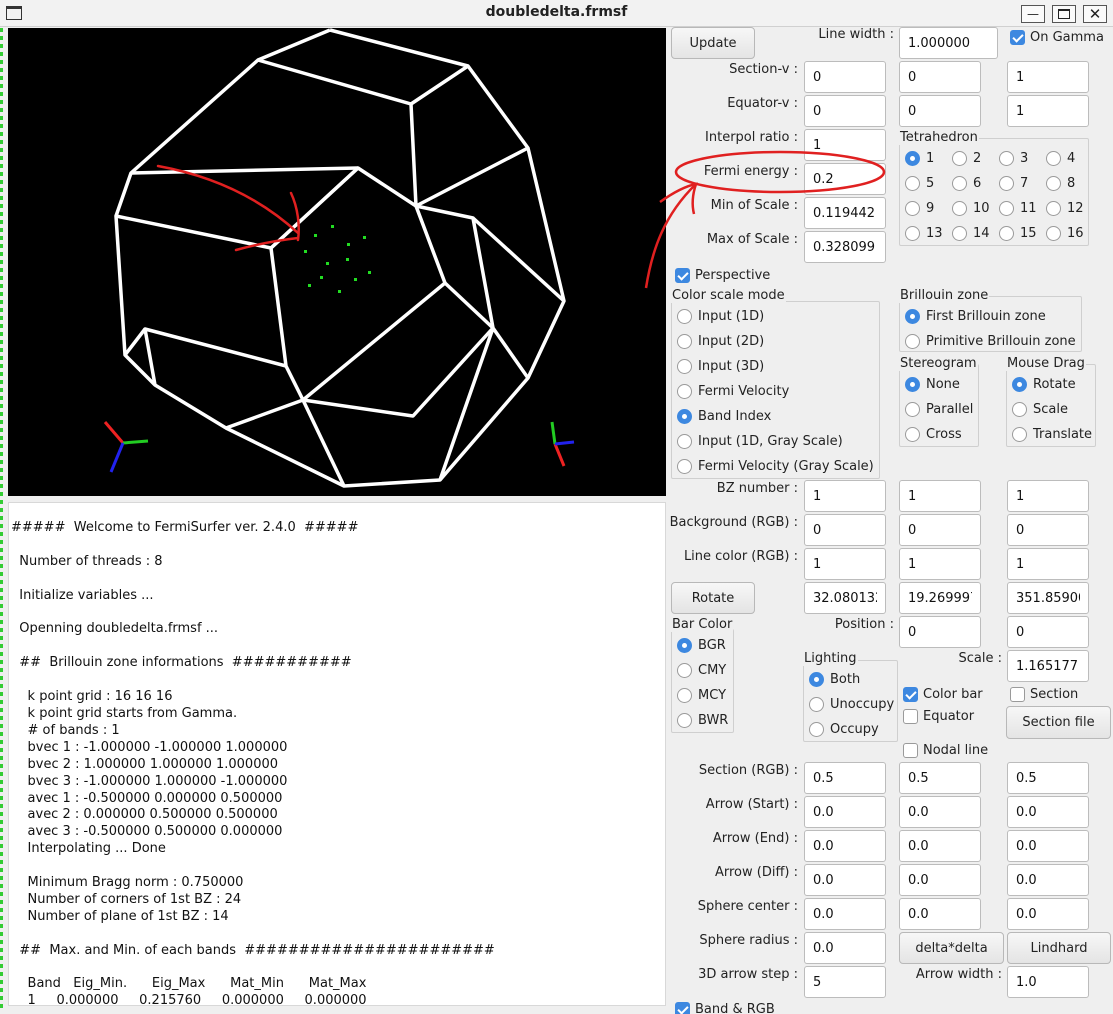  Describe the element at coordinates (14, 13) in the screenshot. I see `window-menu-icon` at that location.